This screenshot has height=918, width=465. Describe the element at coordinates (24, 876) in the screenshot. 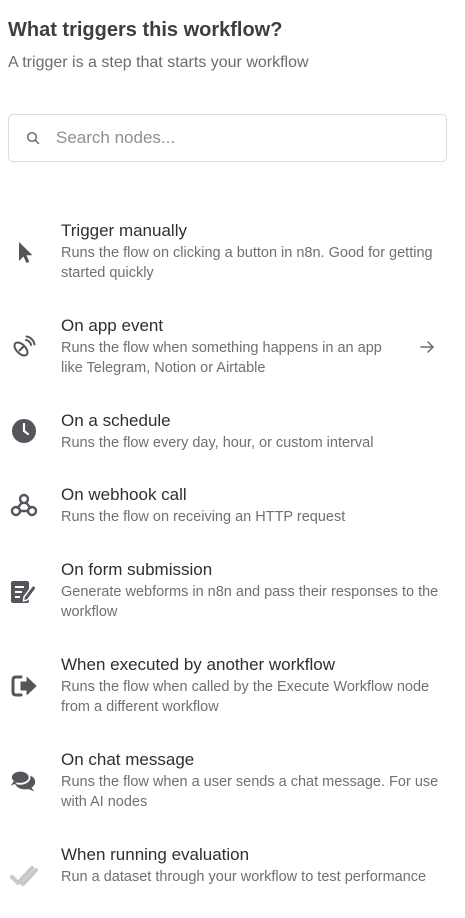

I see `double-check-icon` at that location.